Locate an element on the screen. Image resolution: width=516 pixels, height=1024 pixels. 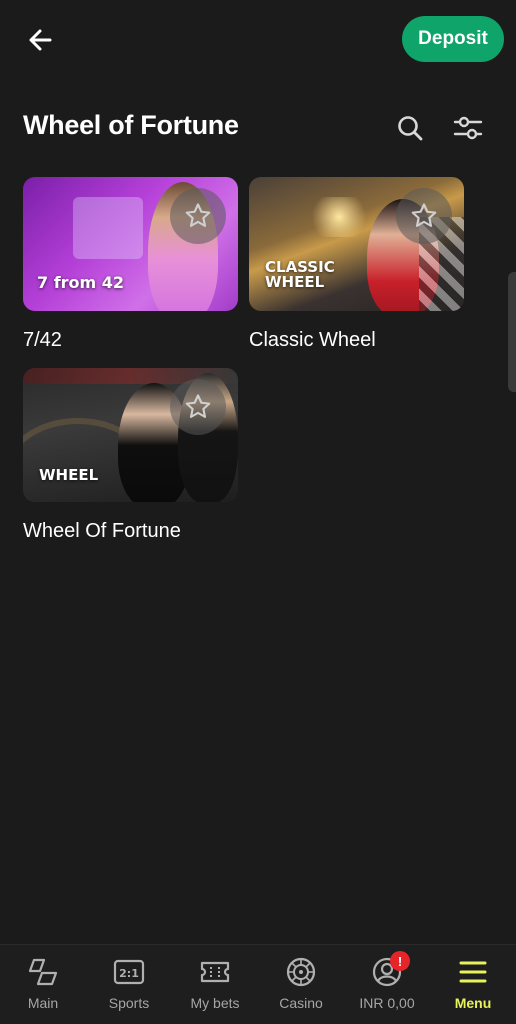
ticket-icon is located at coordinates (215, 972).